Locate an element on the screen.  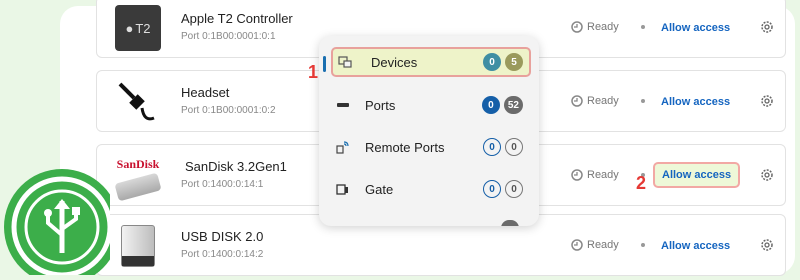
menu-item-ports: Ports 0 52 is located at coordinates (431, 105).